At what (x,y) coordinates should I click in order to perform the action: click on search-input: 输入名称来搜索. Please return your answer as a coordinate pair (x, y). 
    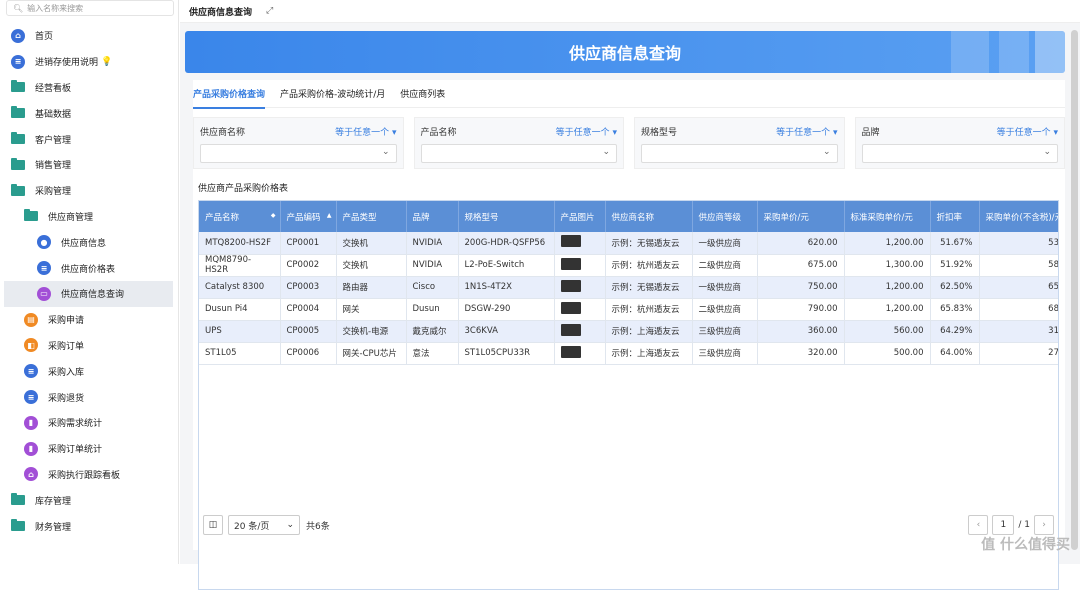
    Looking at the image, I should click on (55, 8).